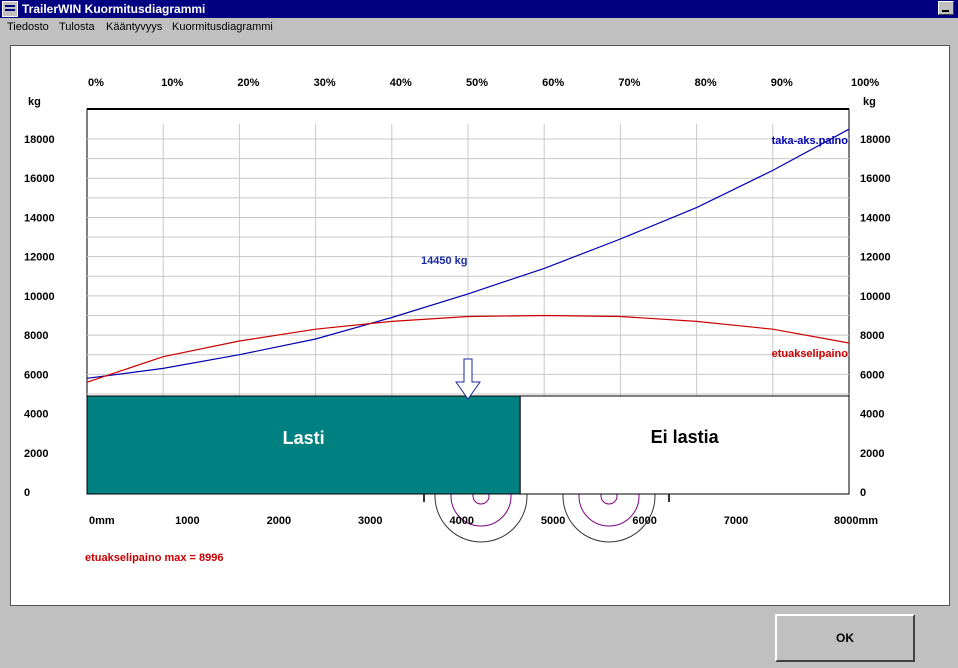  What do you see at coordinates (872, 375) in the screenshot?
I see `y-tick-right: 6000` at bounding box center [872, 375].